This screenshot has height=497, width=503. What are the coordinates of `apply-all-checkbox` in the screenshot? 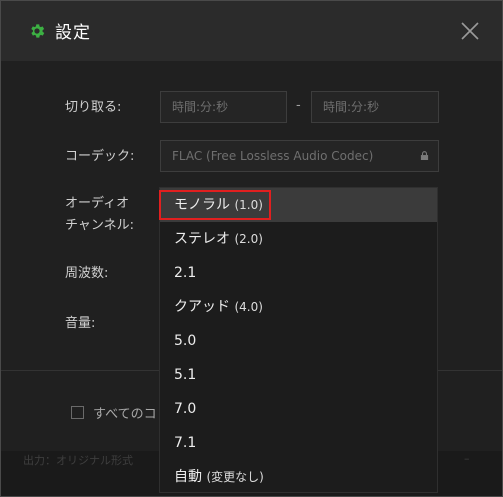 It's located at (77, 412).